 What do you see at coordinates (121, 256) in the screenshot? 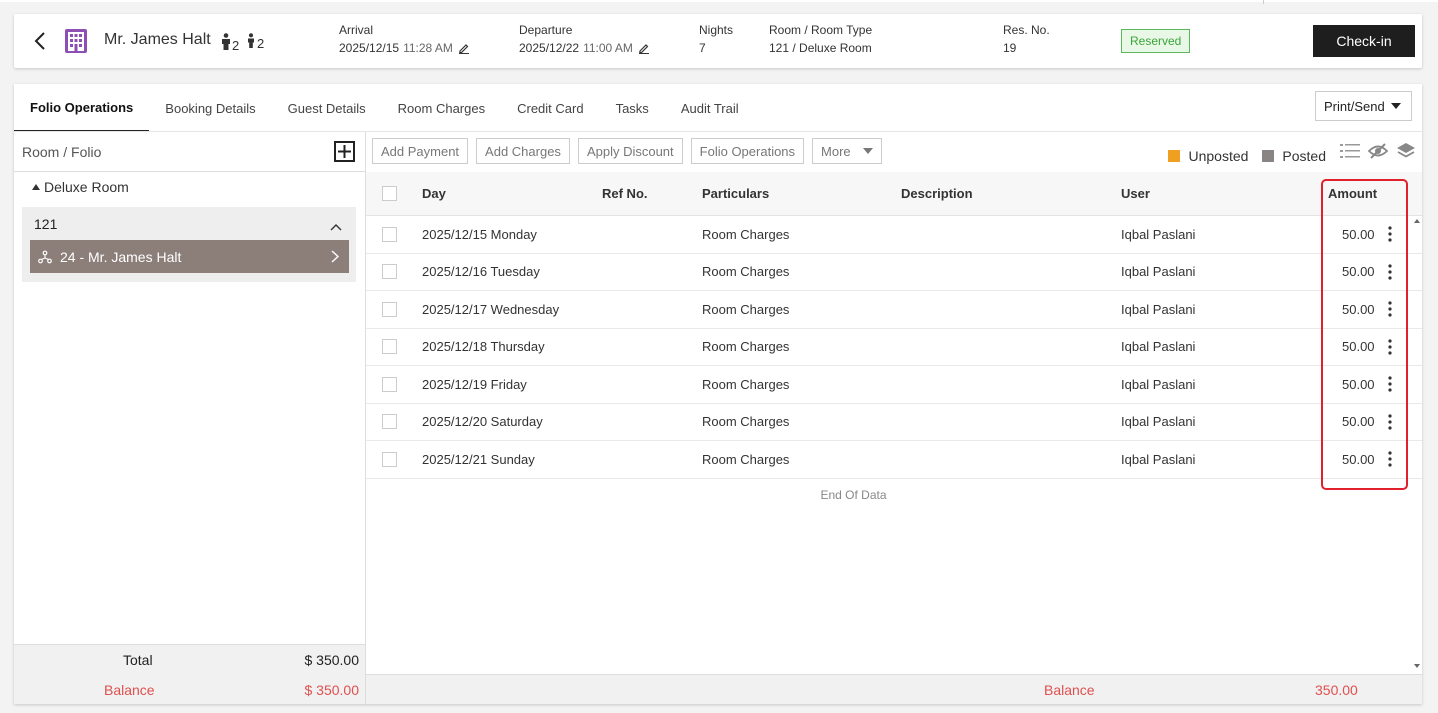
I see `folio-label: 24 - Mr. James Halt` at bounding box center [121, 256].